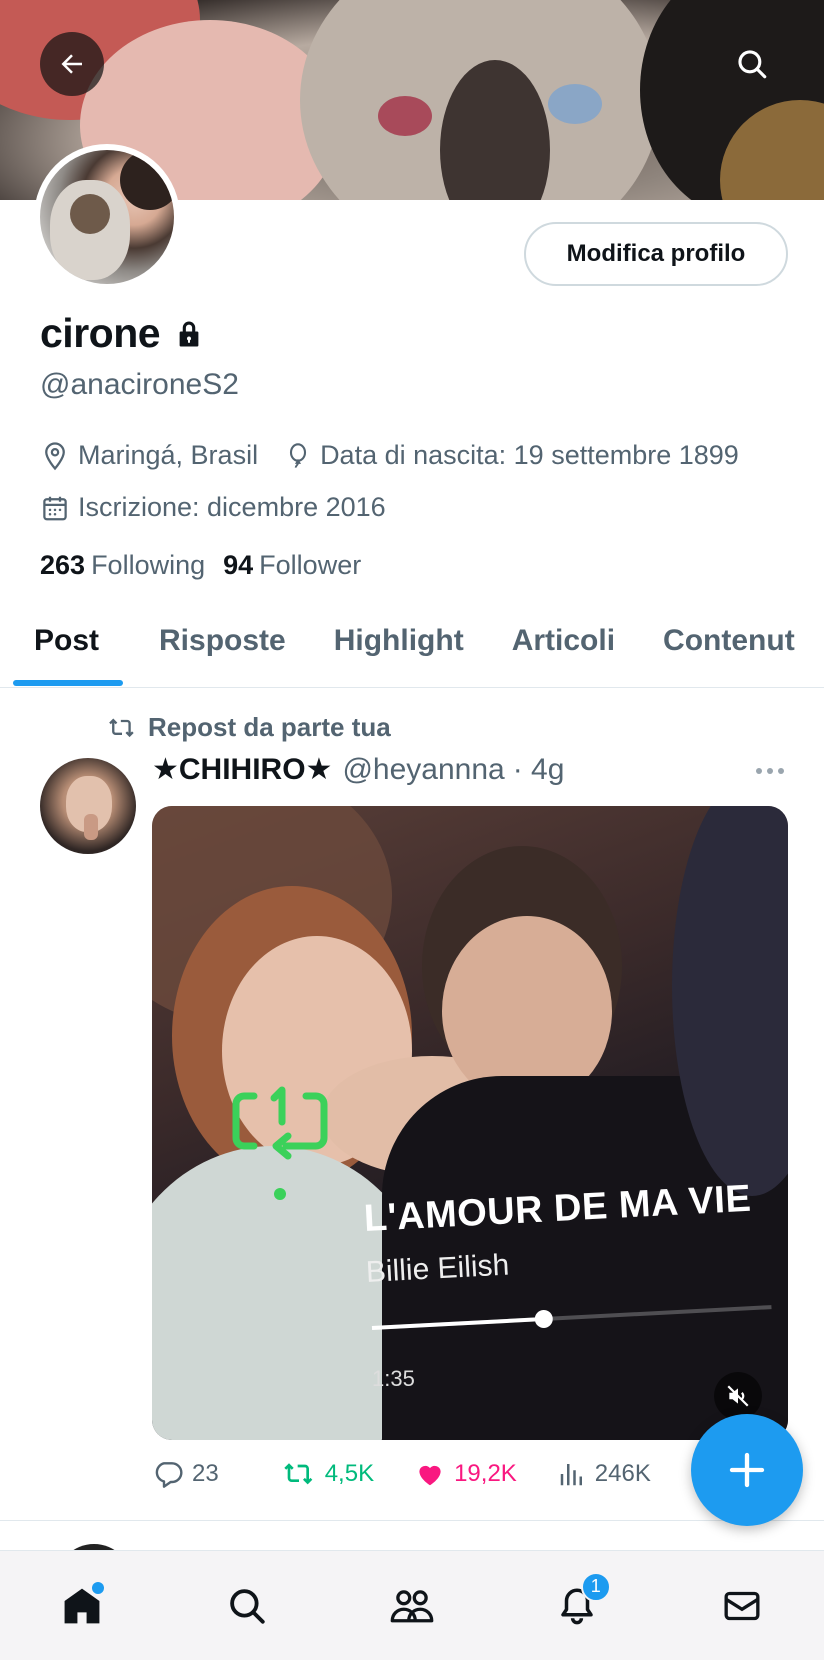 This screenshot has width=824, height=1660. I want to click on like-count: 19,2K, so click(485, 1473).